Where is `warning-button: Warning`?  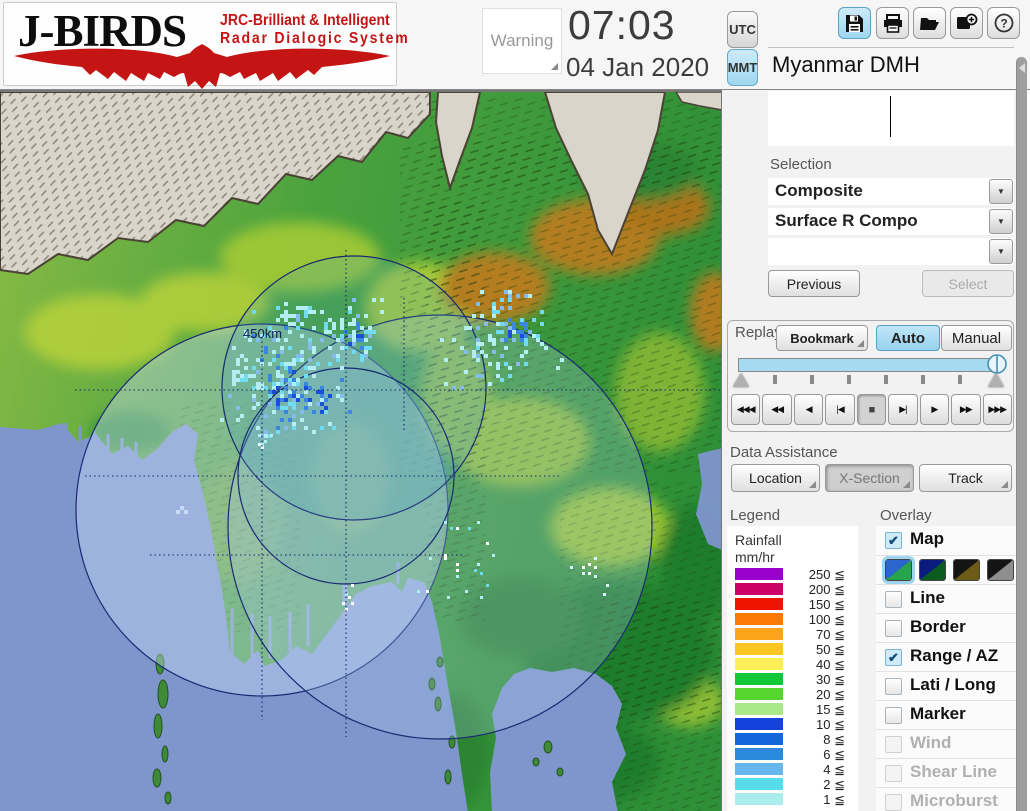
warning-button: Warning is located at coordinates (522, 41).